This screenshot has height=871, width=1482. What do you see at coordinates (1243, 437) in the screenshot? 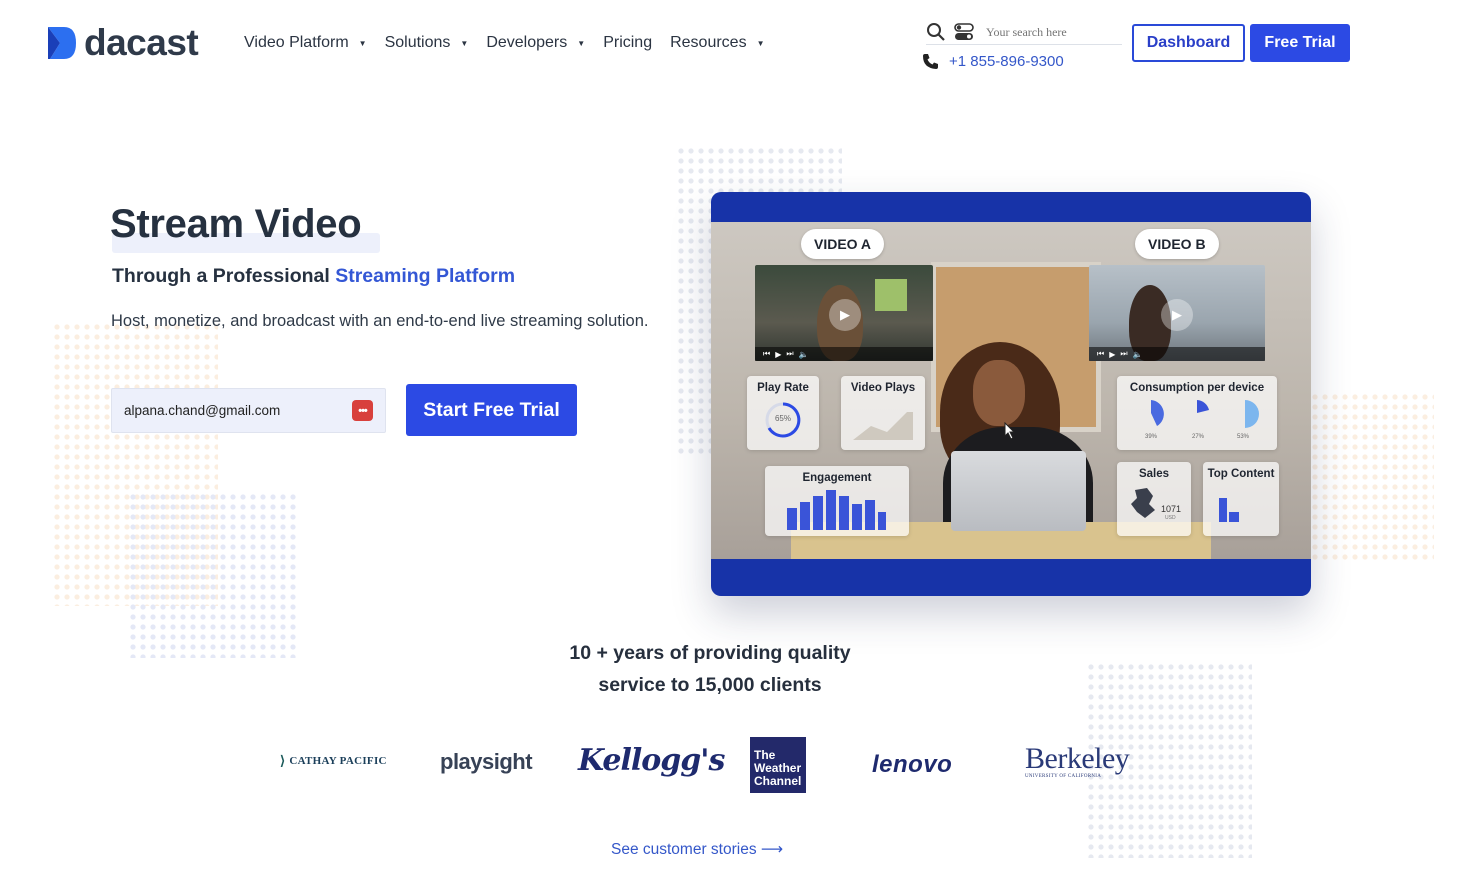
I see `consumption-value-3: 53%` at bounding box center [1243, 437].